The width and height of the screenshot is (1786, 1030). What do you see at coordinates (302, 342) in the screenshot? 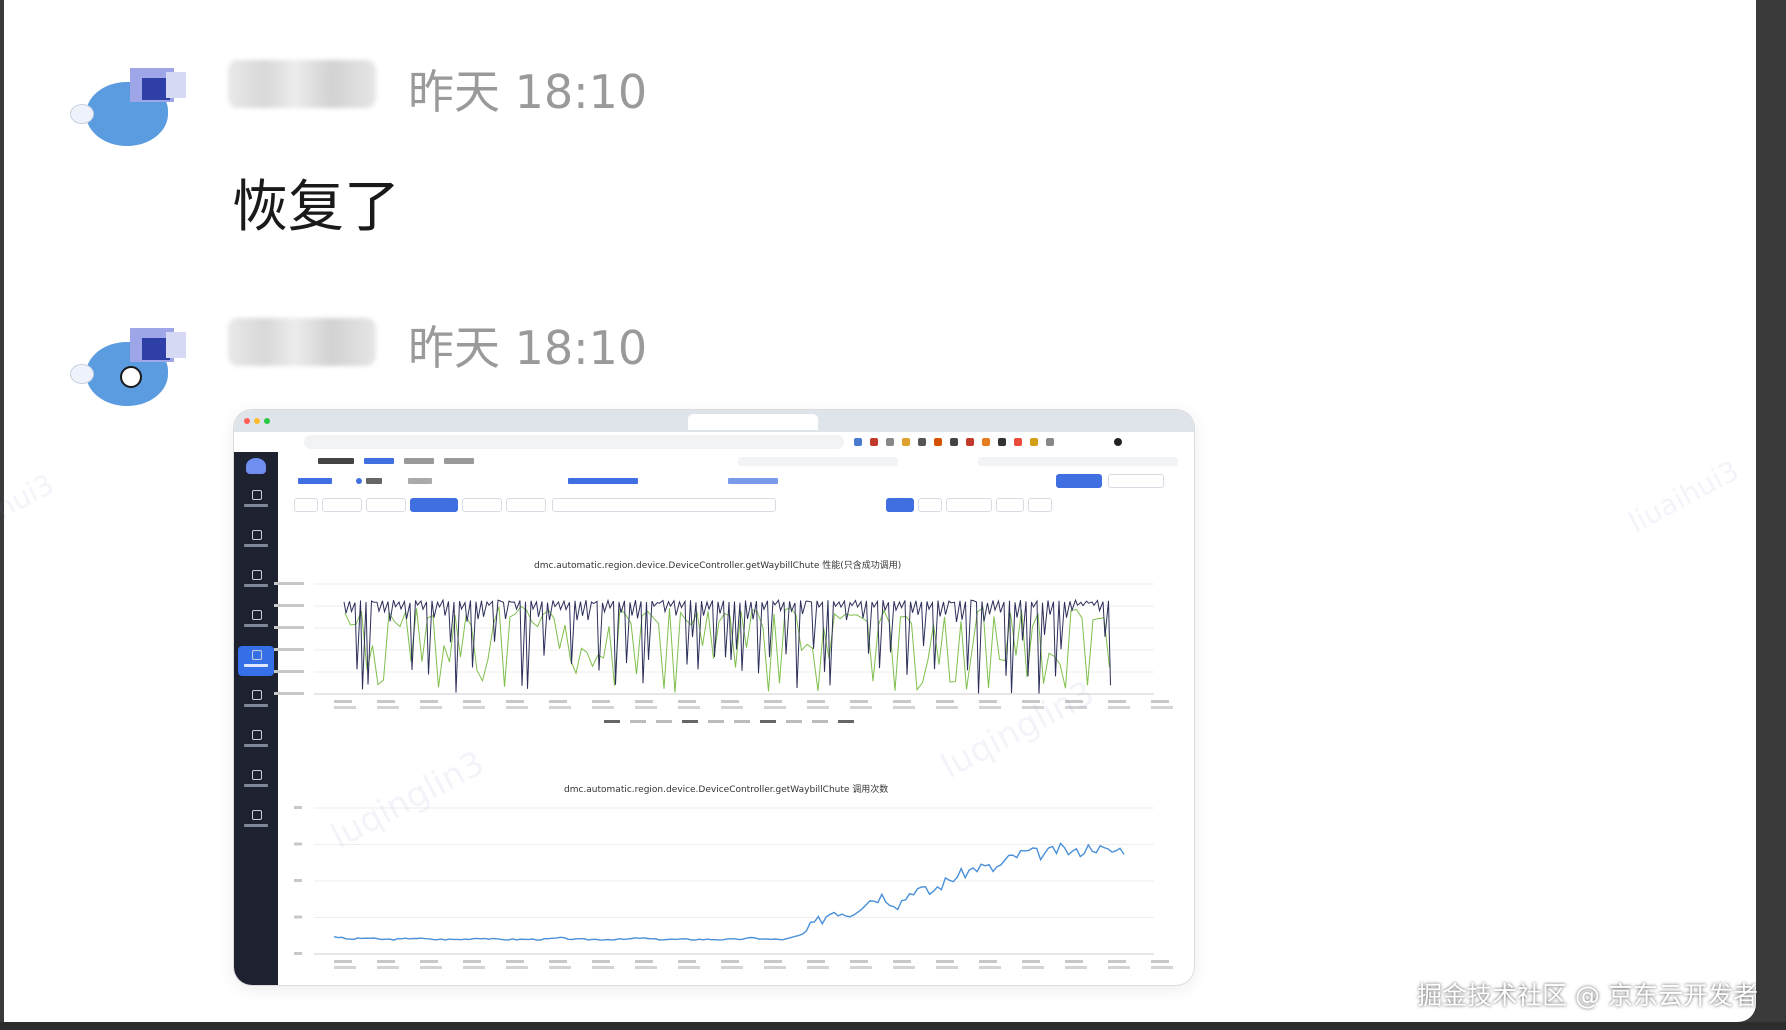
I see `sender-name-blurred` at bounding box center [302, 342].